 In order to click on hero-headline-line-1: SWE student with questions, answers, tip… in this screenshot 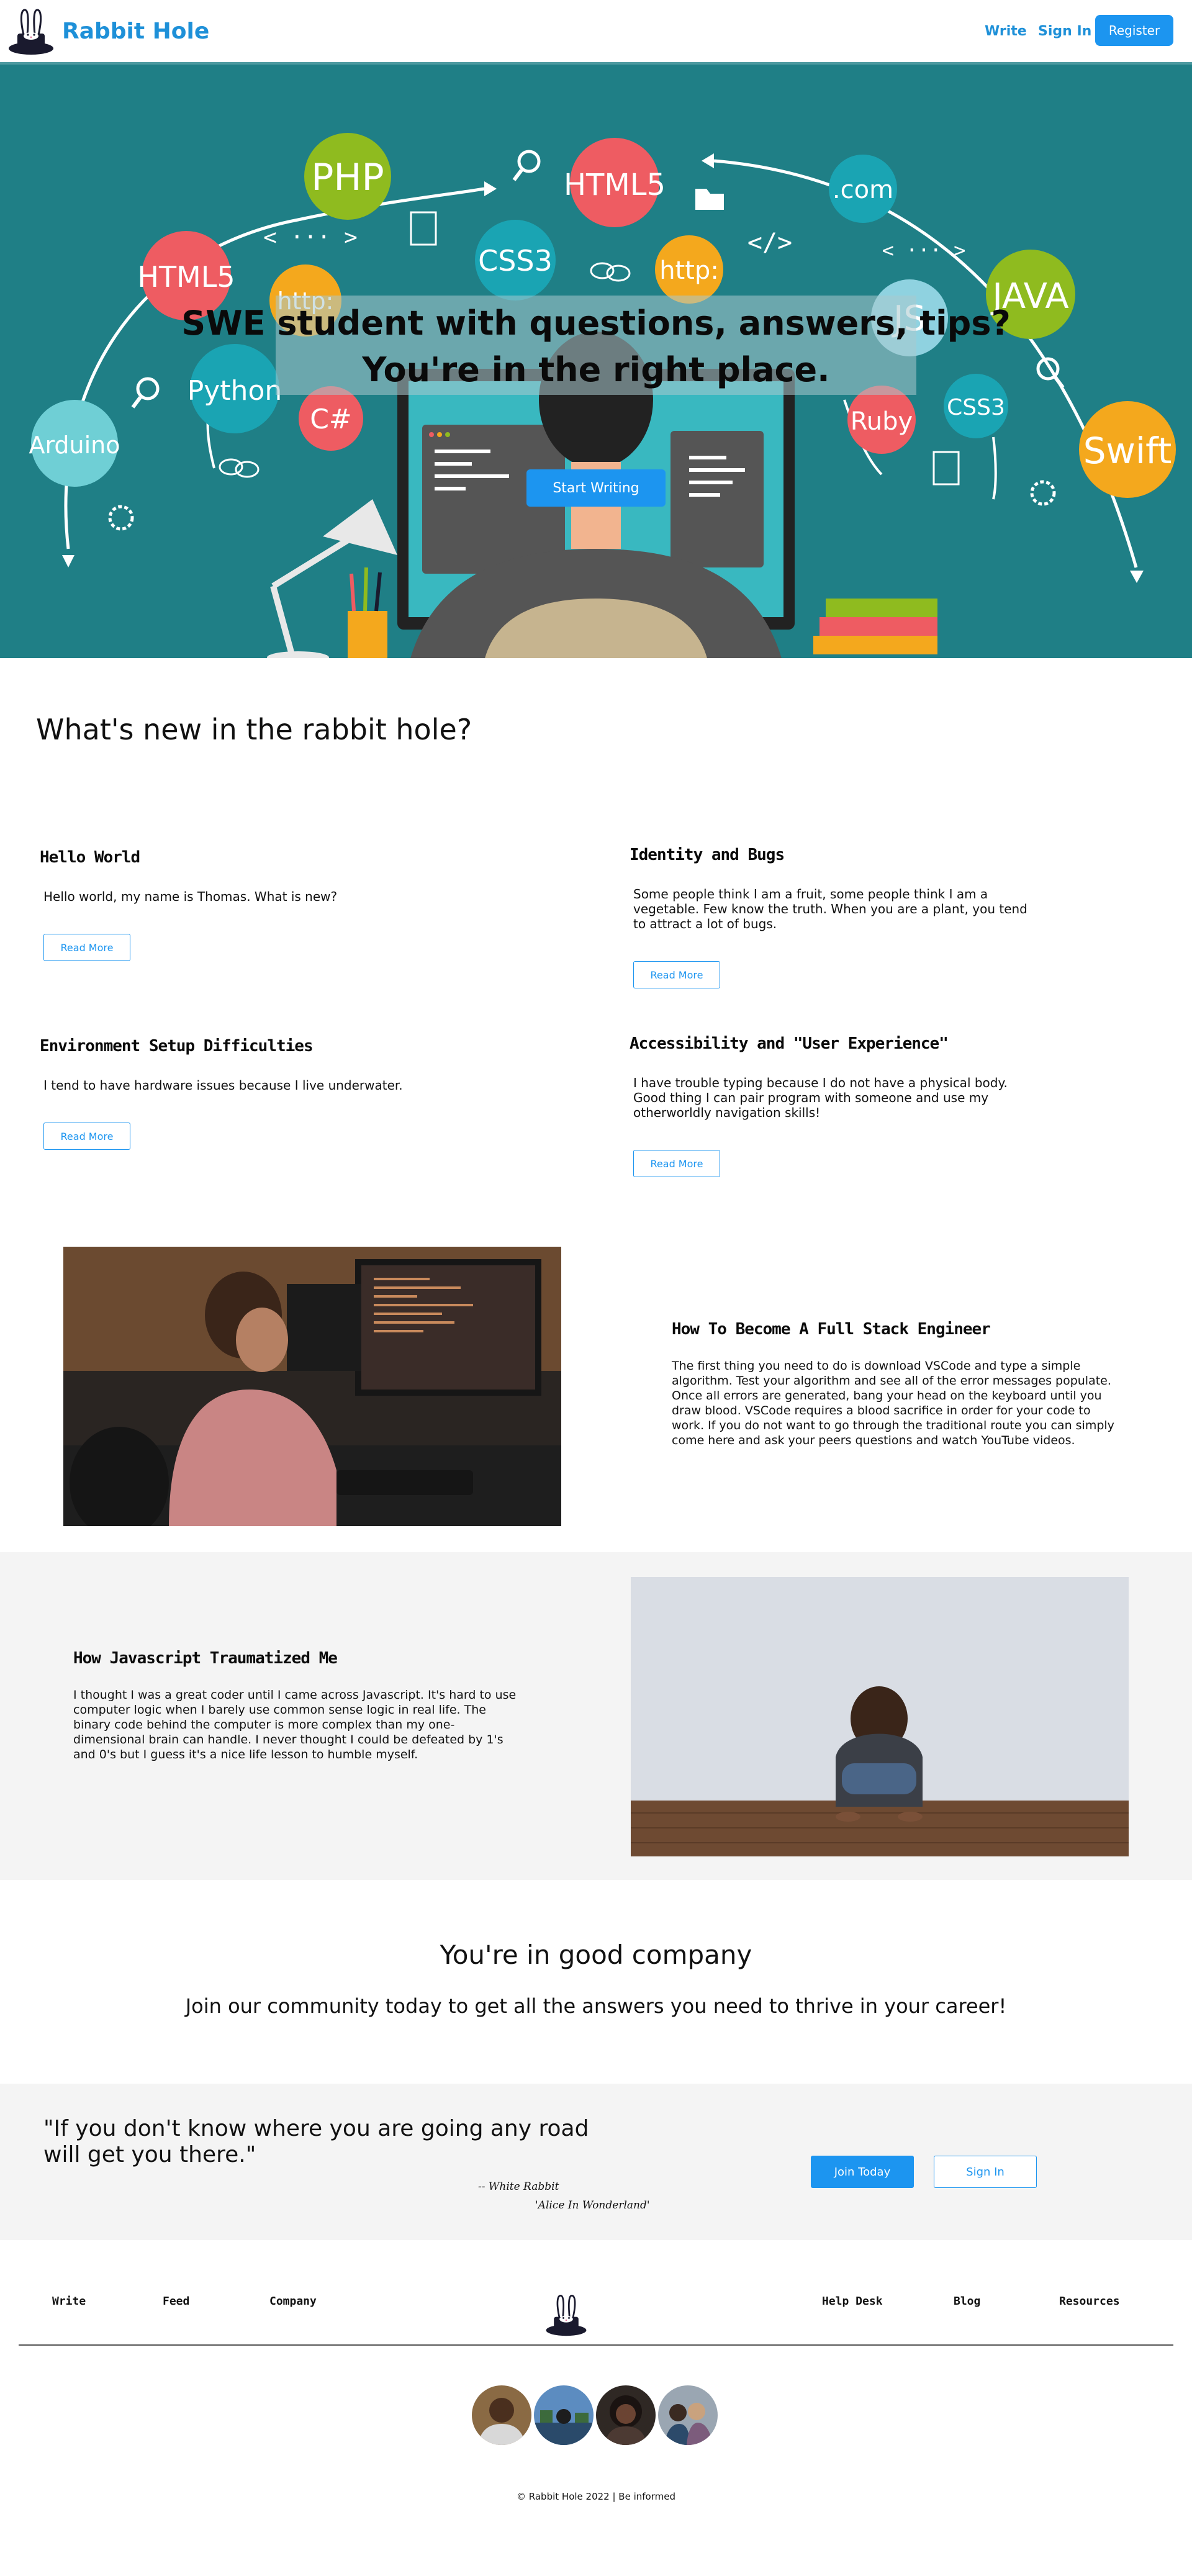, I will do `click(596, 323)`.